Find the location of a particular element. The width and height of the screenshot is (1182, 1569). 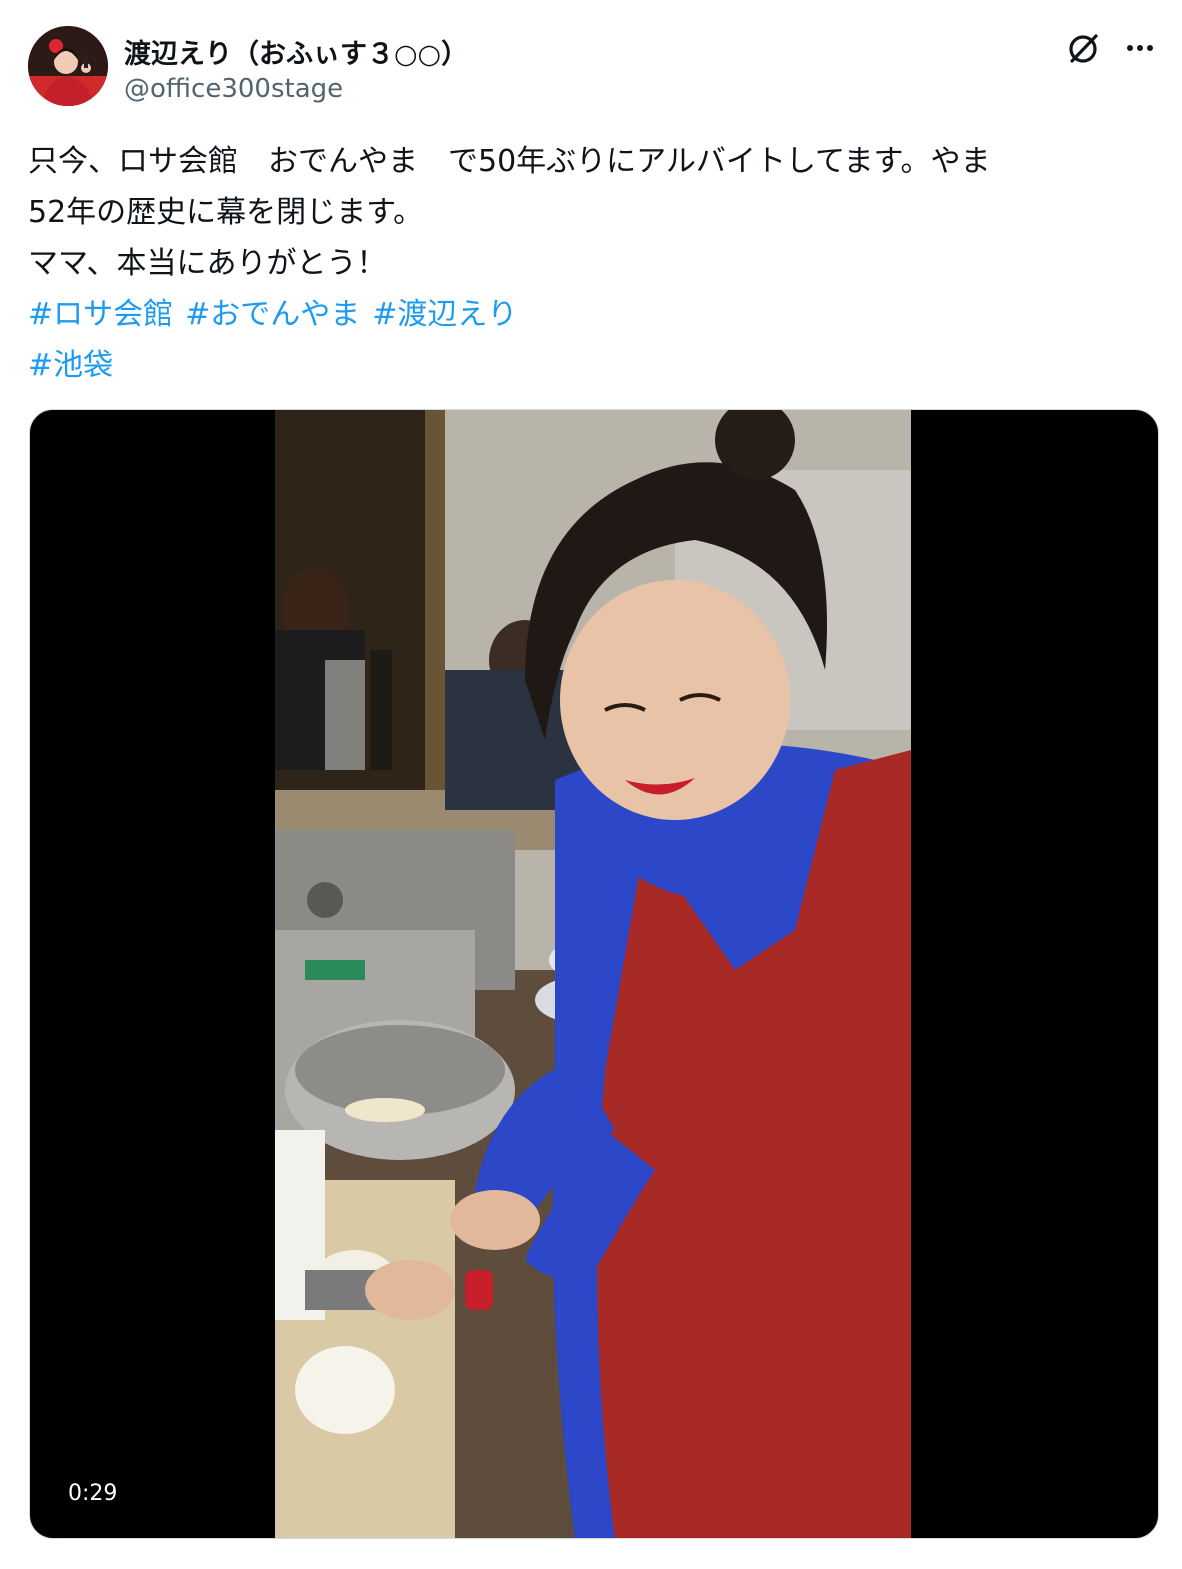

grok-icon is located at coordinates (1084, 48).